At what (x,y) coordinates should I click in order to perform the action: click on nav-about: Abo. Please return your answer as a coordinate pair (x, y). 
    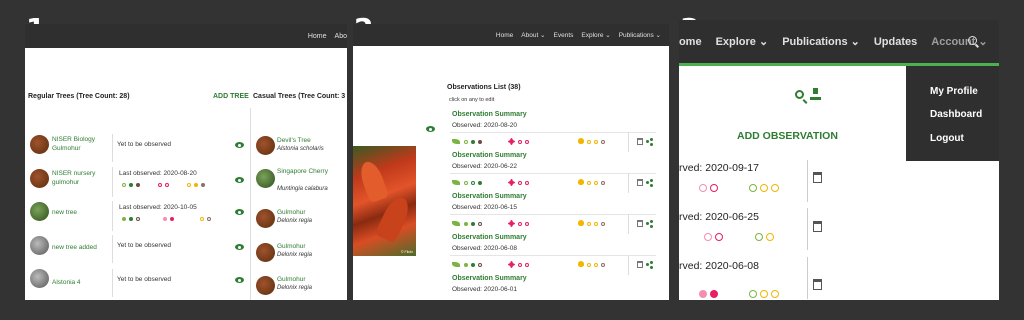
    Looking at the image, I should click on (341, 36).